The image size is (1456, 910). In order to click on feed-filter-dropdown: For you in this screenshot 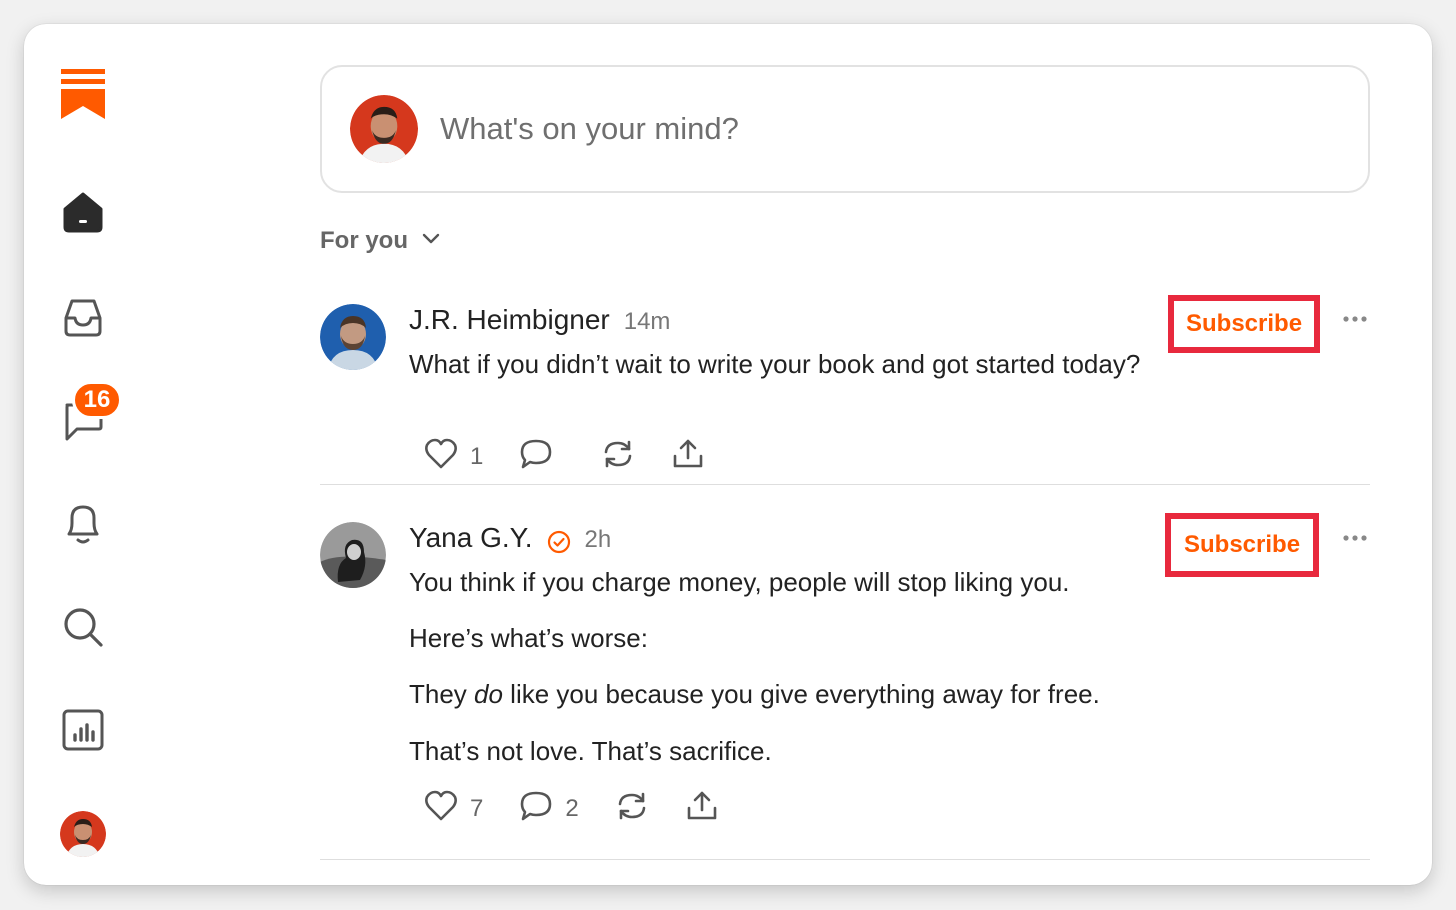, I will do `click(380, 241)`.